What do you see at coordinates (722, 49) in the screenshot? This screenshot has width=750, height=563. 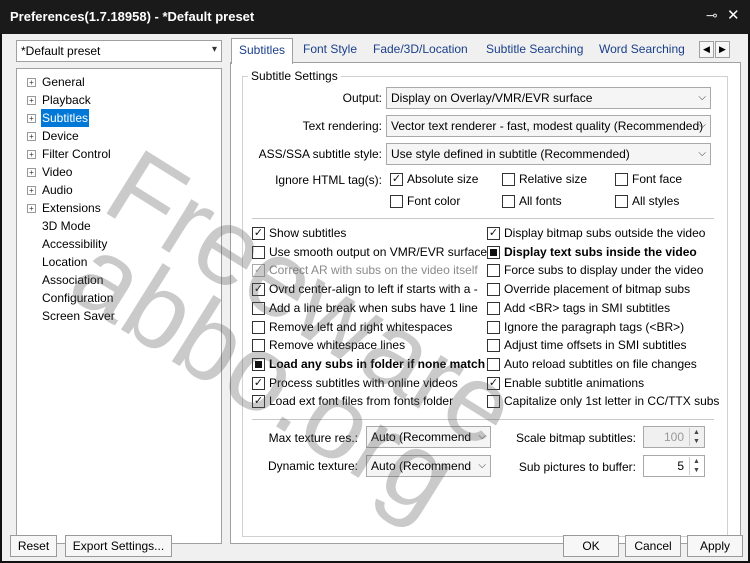 I see `tab-scroll-right-icon: ▶` at bounding box center [722, 49].